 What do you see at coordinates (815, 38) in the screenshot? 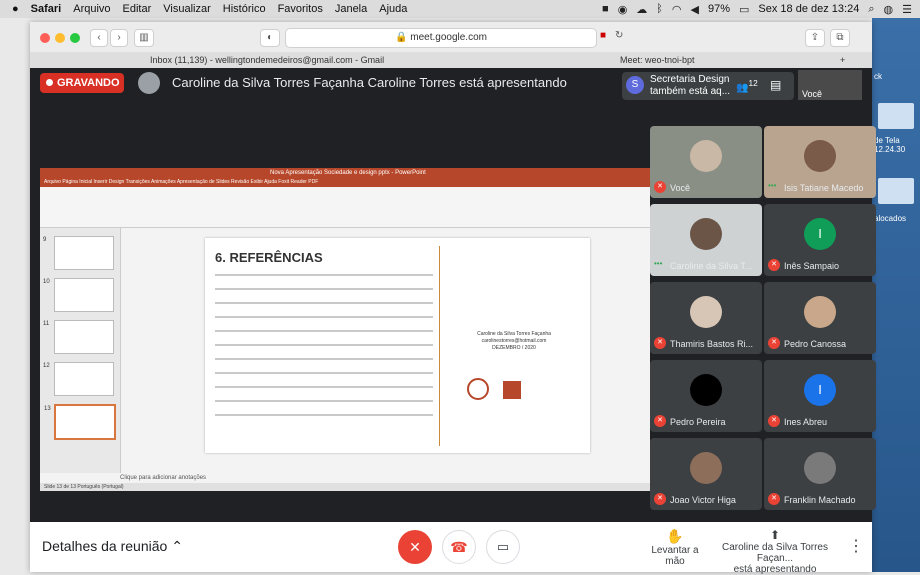
I see `share-button: ⇪` at bounding box center [815, 38].